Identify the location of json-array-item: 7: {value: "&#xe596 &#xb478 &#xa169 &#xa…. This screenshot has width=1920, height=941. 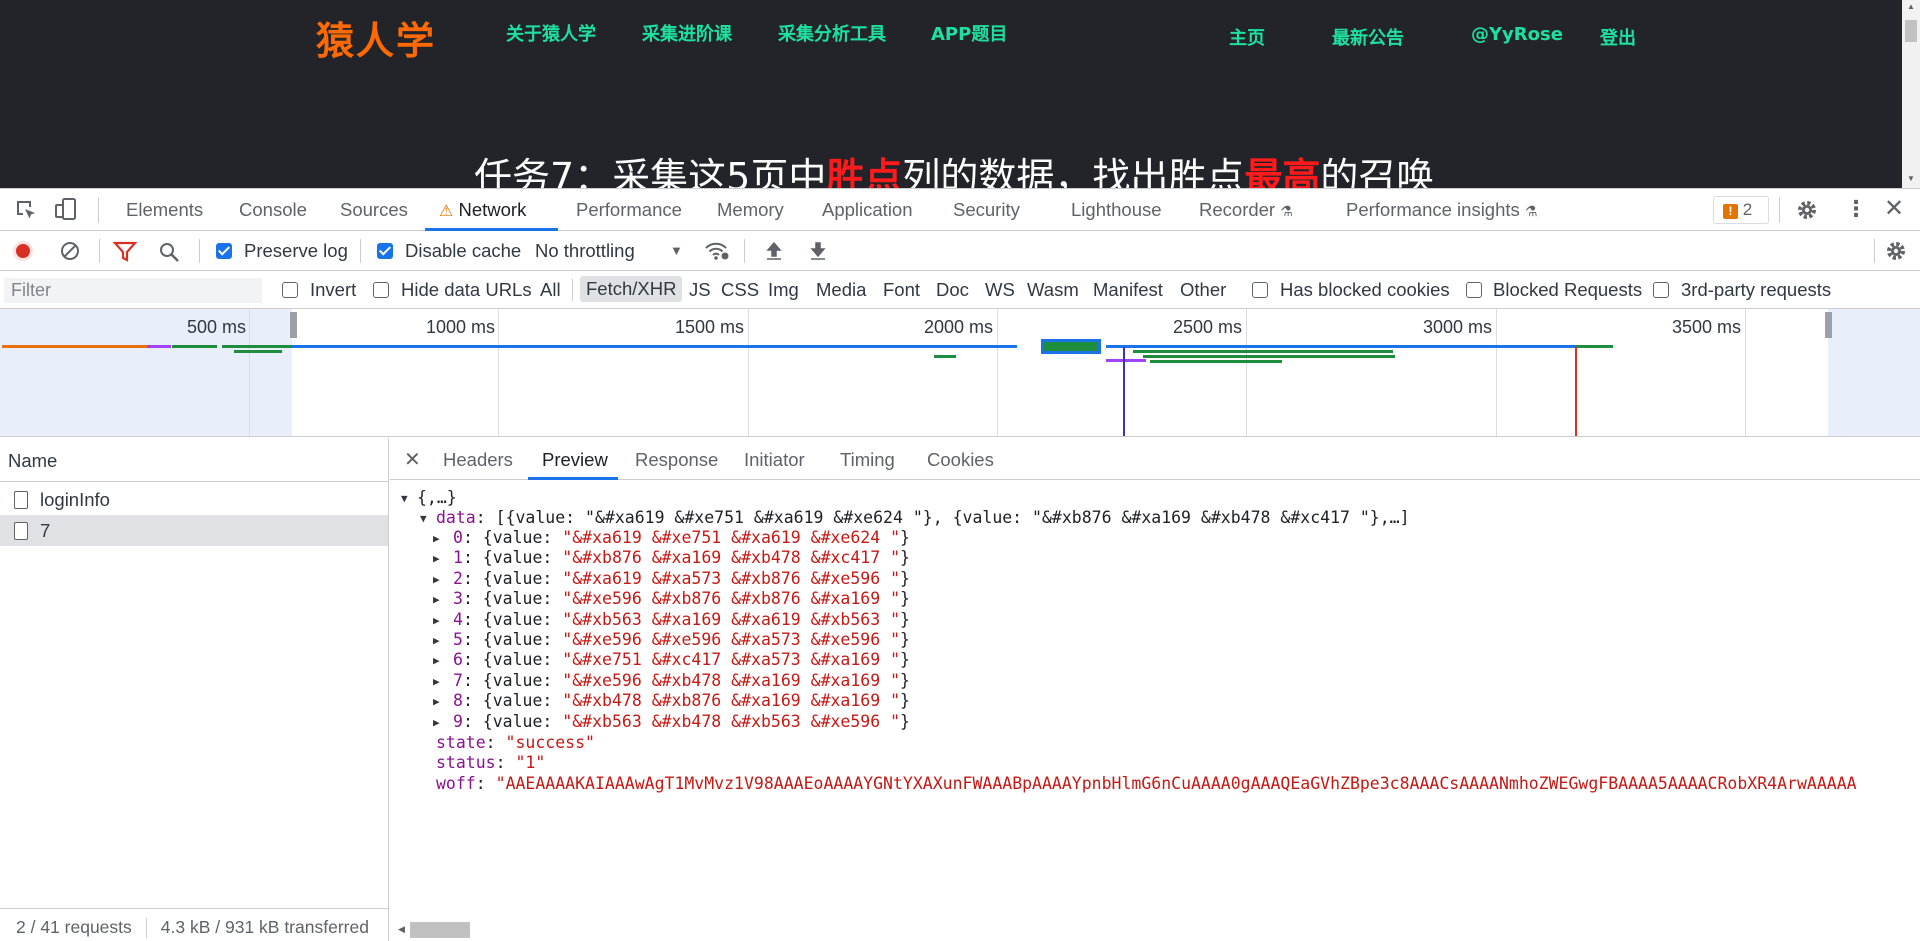
(681, 680).